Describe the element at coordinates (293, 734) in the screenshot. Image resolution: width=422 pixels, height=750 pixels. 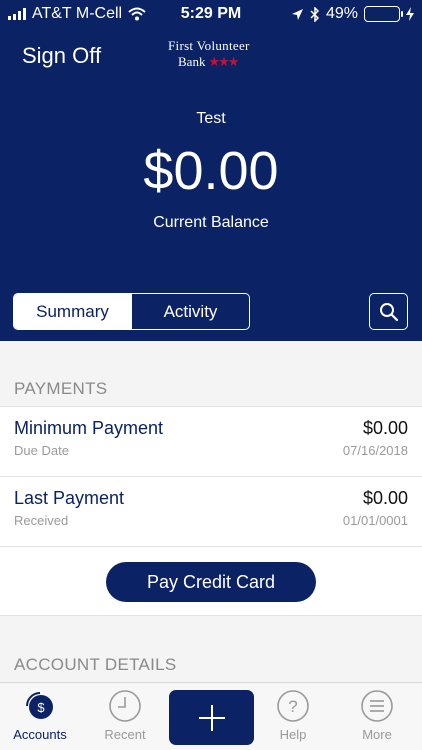
I see `tabbar-label: Help` at that location.